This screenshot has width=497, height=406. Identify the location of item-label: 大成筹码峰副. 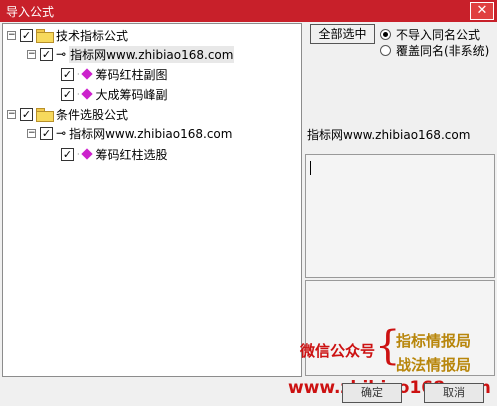
(131, 94).